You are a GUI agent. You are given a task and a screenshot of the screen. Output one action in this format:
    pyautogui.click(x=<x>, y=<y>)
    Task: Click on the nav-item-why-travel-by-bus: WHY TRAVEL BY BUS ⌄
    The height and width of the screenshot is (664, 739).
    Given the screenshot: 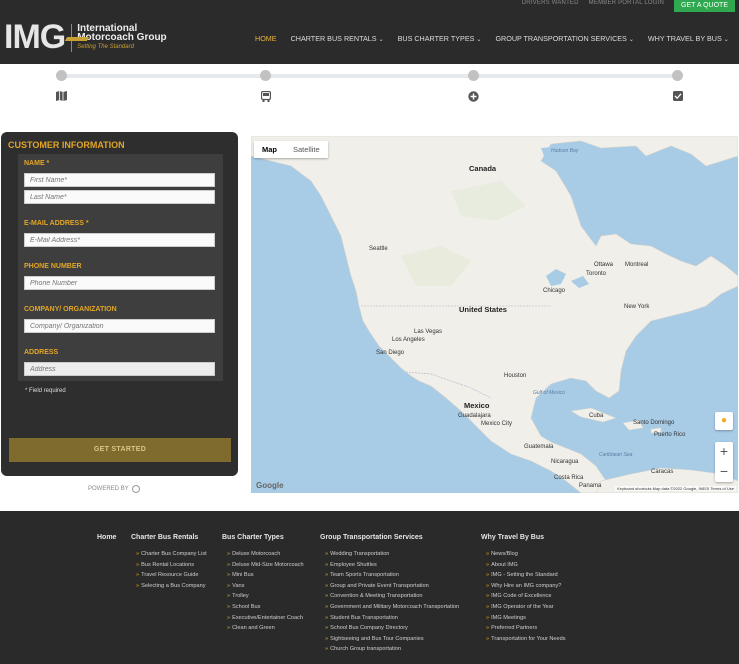 What is the action you would take?
    pyautogui.click(x=688, y=38)
    